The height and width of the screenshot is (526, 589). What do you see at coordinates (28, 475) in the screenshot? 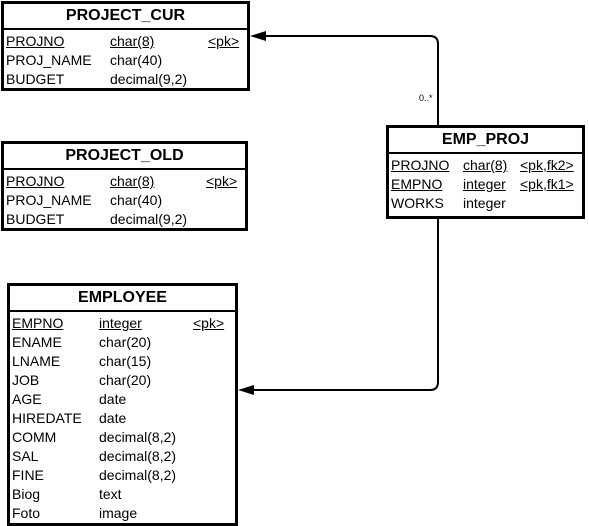
I see `column-name: FINE` at bounding box center [28, 475].